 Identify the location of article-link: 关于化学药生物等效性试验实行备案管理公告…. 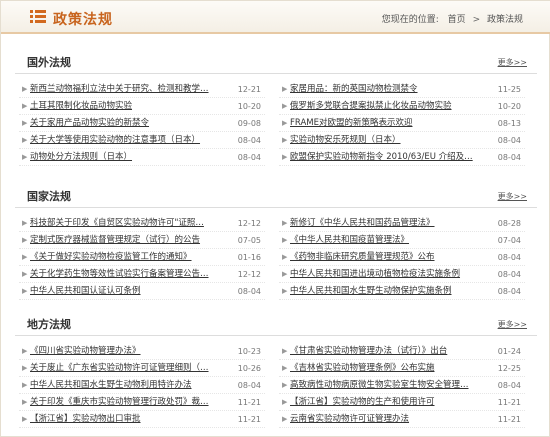
(123, 274).